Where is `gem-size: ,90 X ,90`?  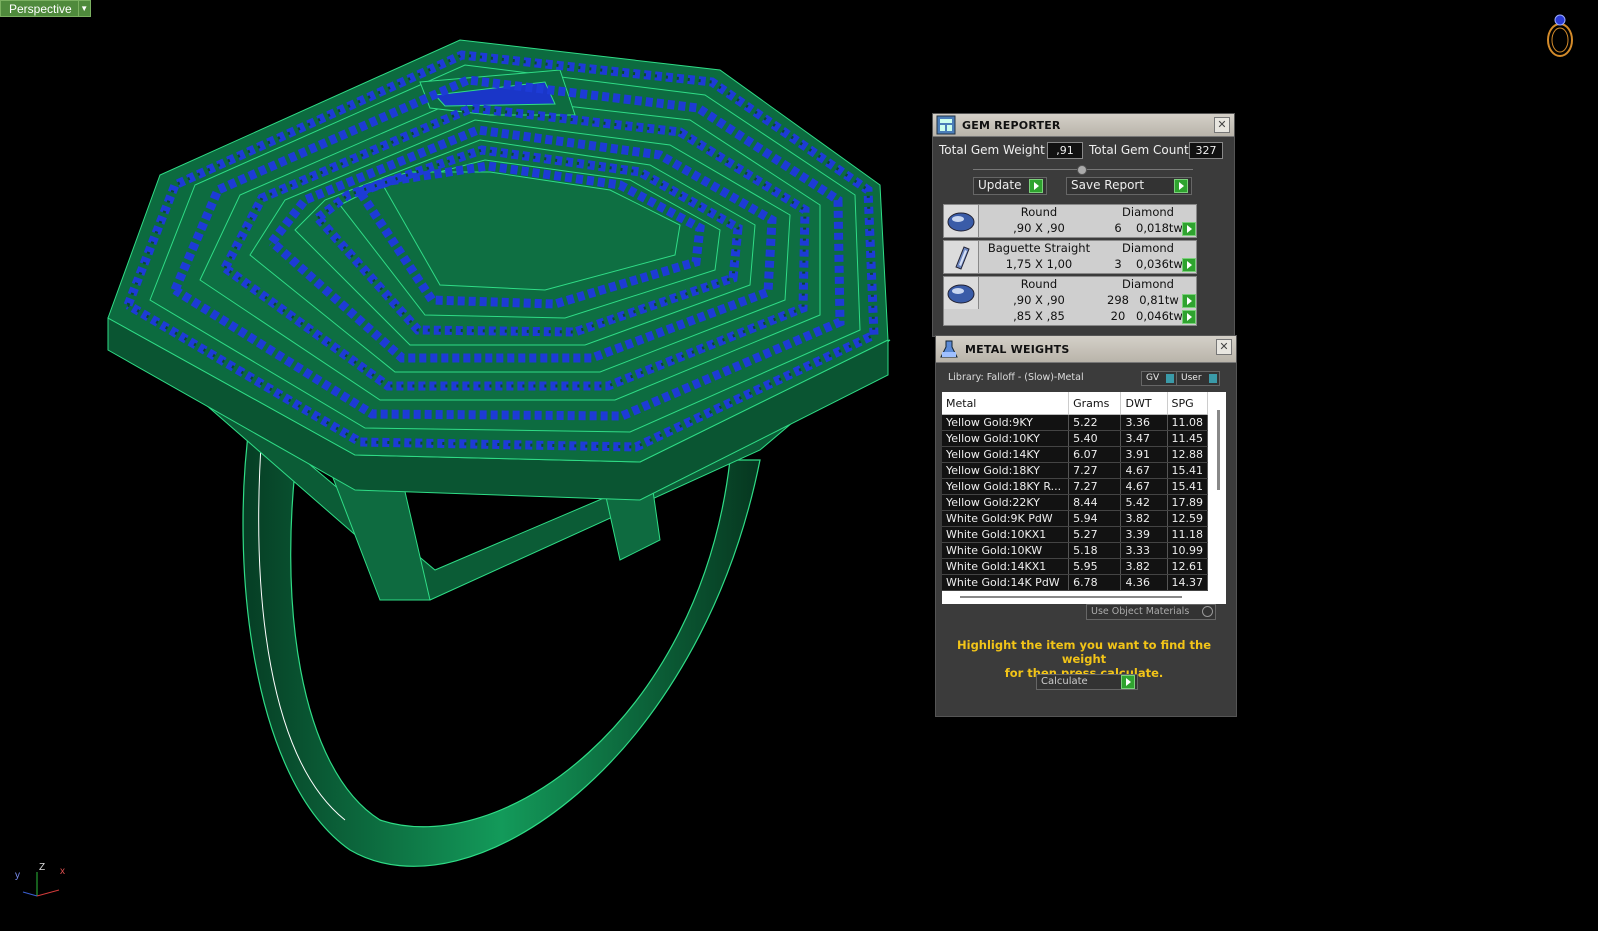
gem-size: ,90 X ,90 is located at coordinates (1039, 228).